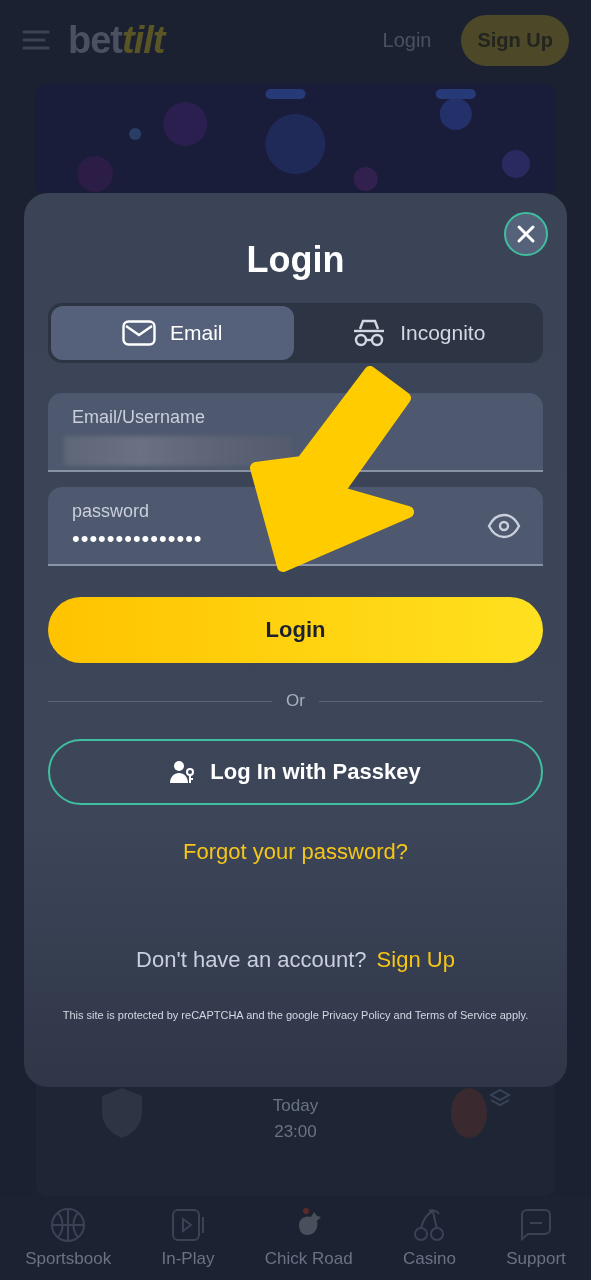 The image size is (591, 1280). I want to click on dialog-title: Login, so click(295, 260).